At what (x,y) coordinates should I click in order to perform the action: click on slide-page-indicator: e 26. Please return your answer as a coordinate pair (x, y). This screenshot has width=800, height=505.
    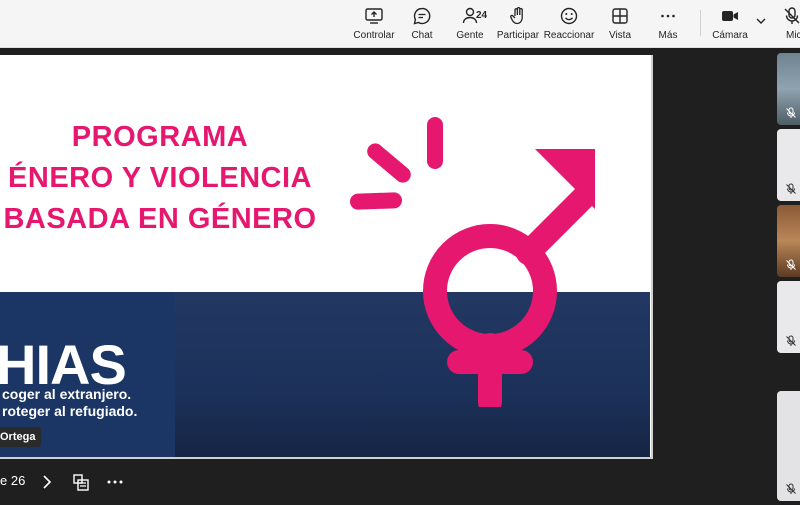
    Looking at the image, I should click on (13, 480).